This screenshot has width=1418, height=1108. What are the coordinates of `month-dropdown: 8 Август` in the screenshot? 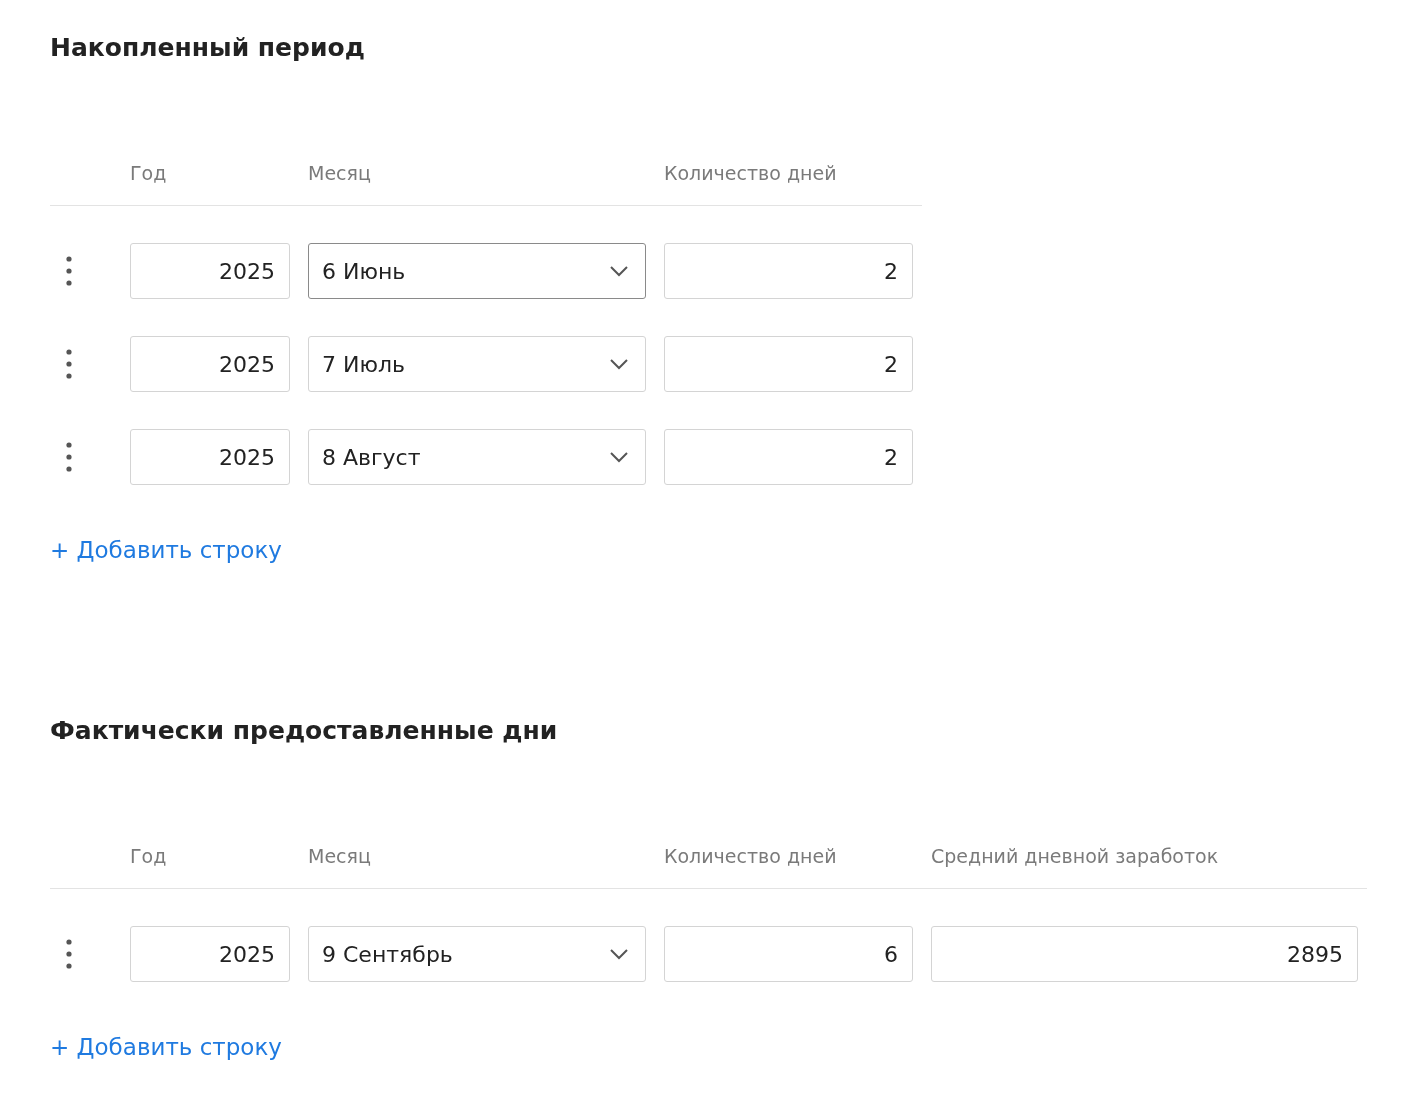 It's located at (477, 457).